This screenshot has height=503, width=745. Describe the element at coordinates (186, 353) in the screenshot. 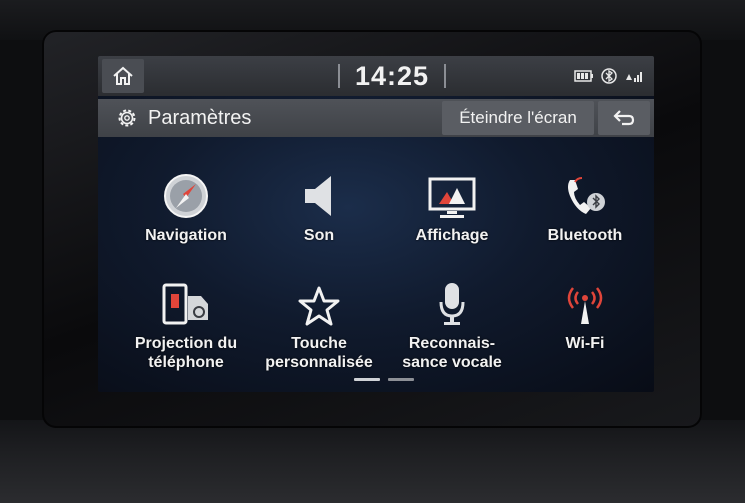

I see `menu-item-label: Projection du téléphone` at that location.